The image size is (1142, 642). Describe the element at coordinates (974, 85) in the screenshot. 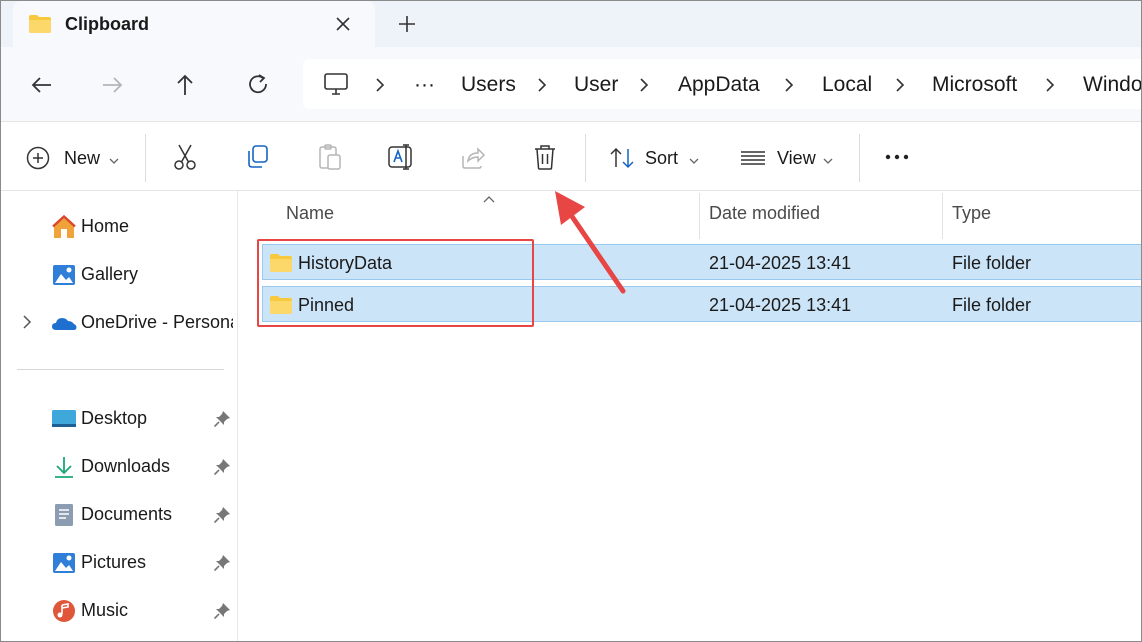

I see `breadcrumb-microsoft: Microsoft` at that location.